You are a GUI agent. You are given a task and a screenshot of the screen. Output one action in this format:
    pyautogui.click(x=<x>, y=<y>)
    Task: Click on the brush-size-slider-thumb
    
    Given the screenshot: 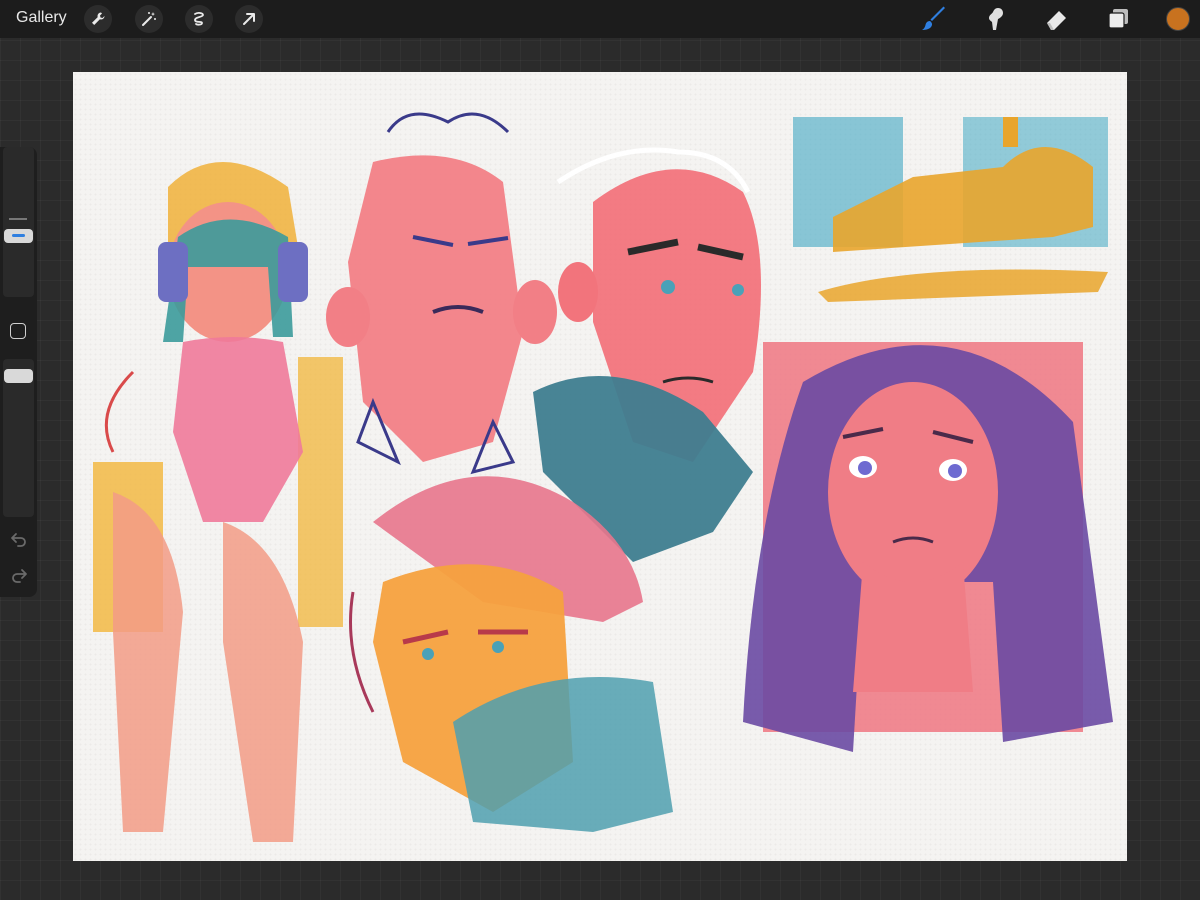 What is the action you would take?
    pyautogui.click(x=18, y=236)
    